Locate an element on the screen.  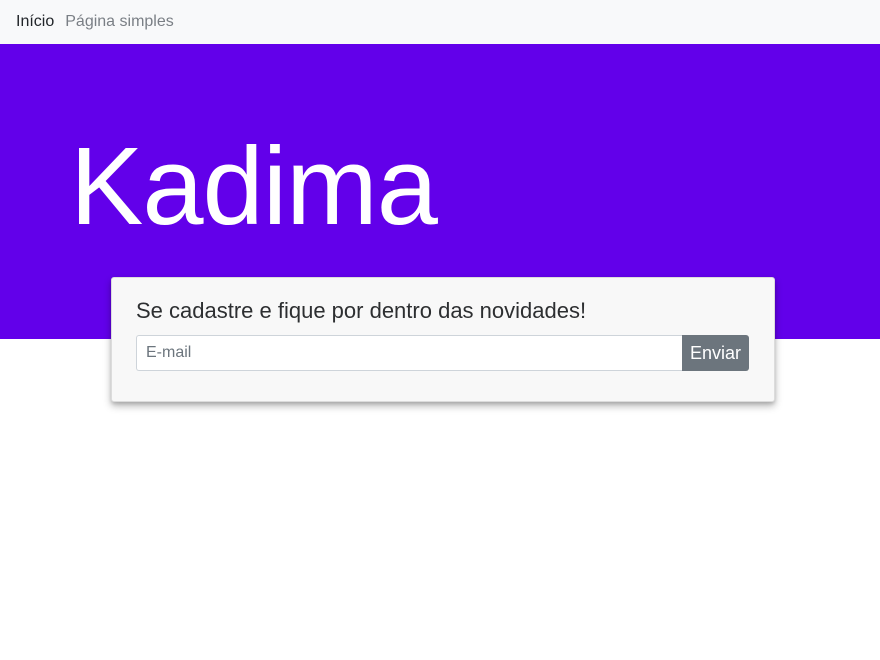
signup-form: Enviar is located at coordinates (442, 353).